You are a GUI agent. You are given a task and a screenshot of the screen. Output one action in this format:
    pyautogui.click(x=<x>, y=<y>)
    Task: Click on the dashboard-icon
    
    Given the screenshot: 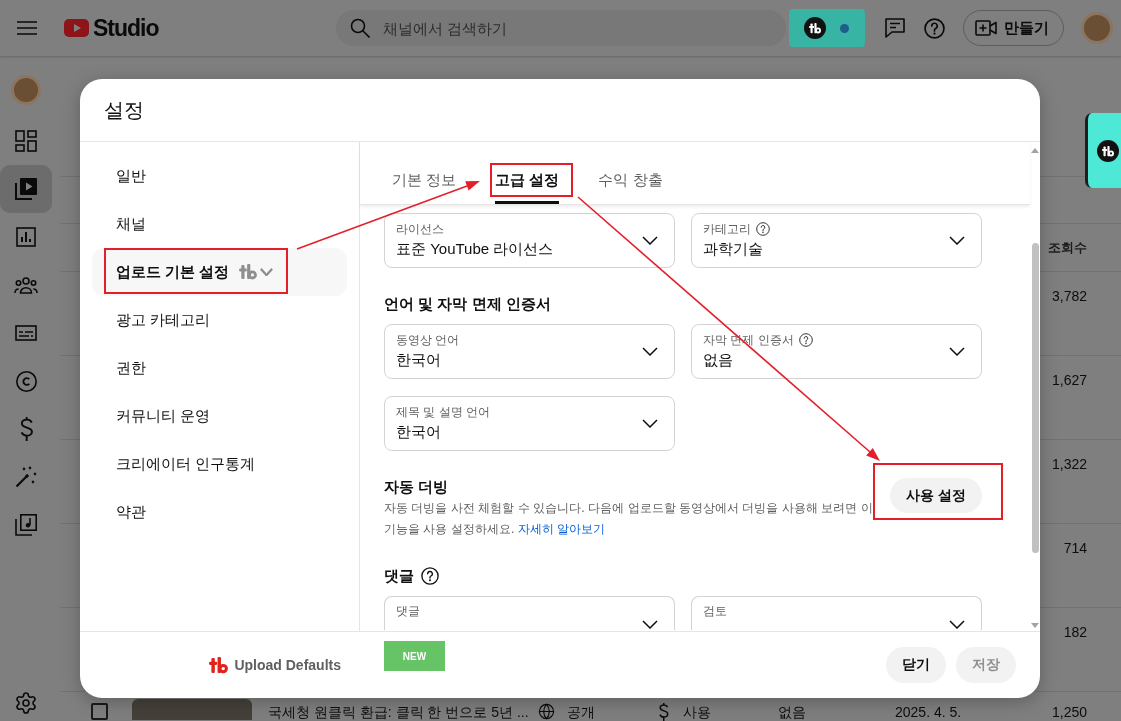 What is the action you would take?
    pyautogui.click(x=26, y=141)
    